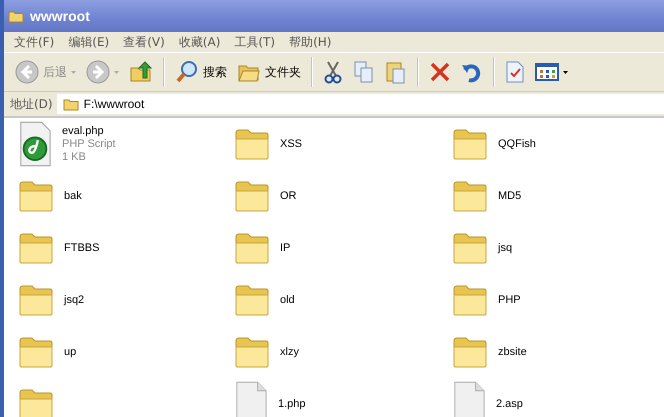 The image size is (664, 417). What do you see at coordinates (82, 248) in the screenshot?
I see `file-name: FTBBS` at bounding box center [82, 248].